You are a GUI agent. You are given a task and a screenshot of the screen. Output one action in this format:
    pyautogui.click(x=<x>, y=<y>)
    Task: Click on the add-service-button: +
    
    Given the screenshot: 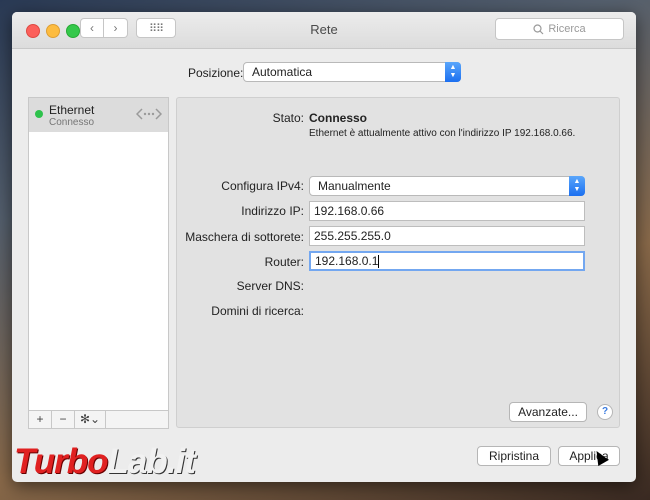 What is the action you would take?
    pyautogui.click(x=40, y=419)
    